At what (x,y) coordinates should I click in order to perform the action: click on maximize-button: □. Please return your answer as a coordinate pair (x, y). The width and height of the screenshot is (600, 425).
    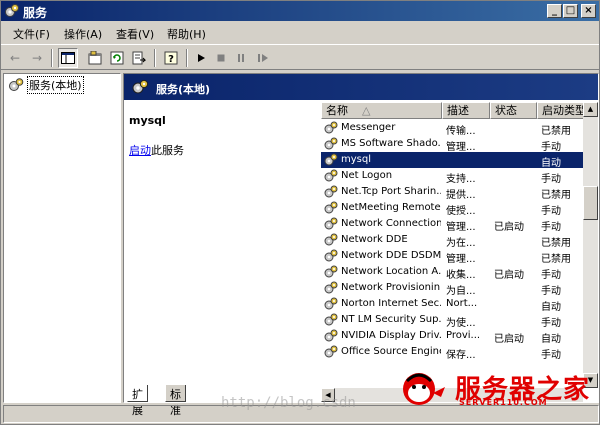
    Looking at the image, I should click on (570, 11).